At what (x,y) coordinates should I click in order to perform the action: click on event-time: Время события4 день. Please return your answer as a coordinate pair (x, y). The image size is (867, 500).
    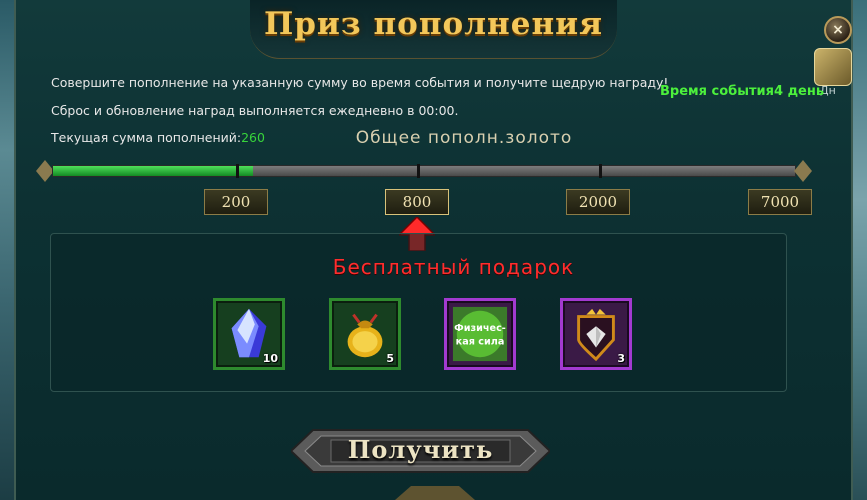
    Looking at the image, I should click on (742, 91).